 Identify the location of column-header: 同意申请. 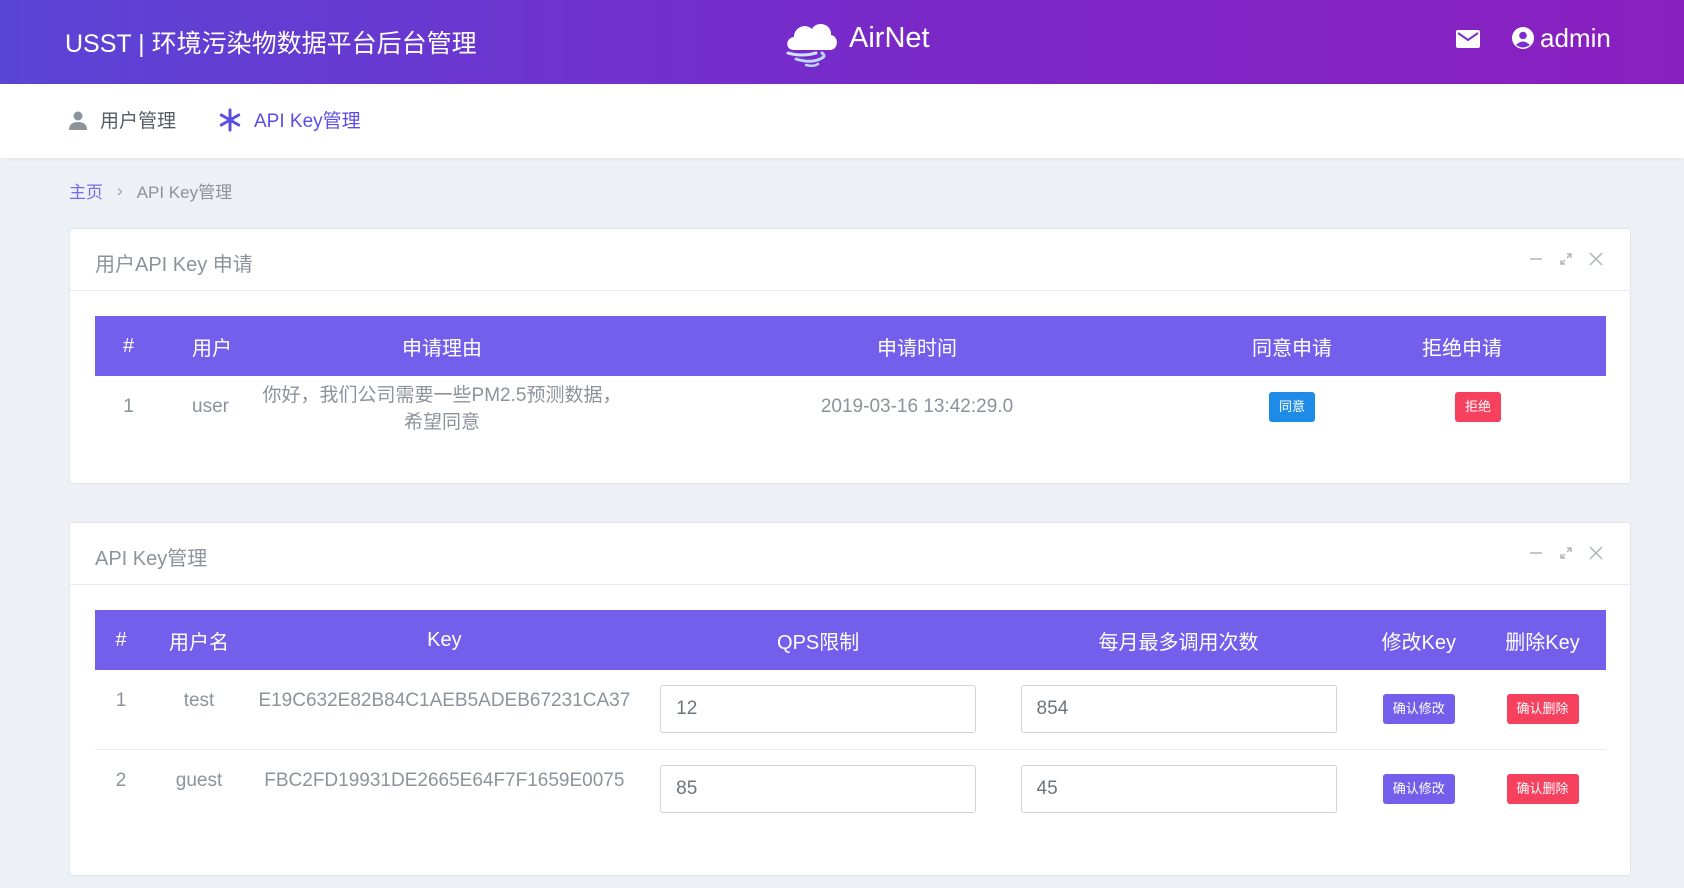
(1292, 348).